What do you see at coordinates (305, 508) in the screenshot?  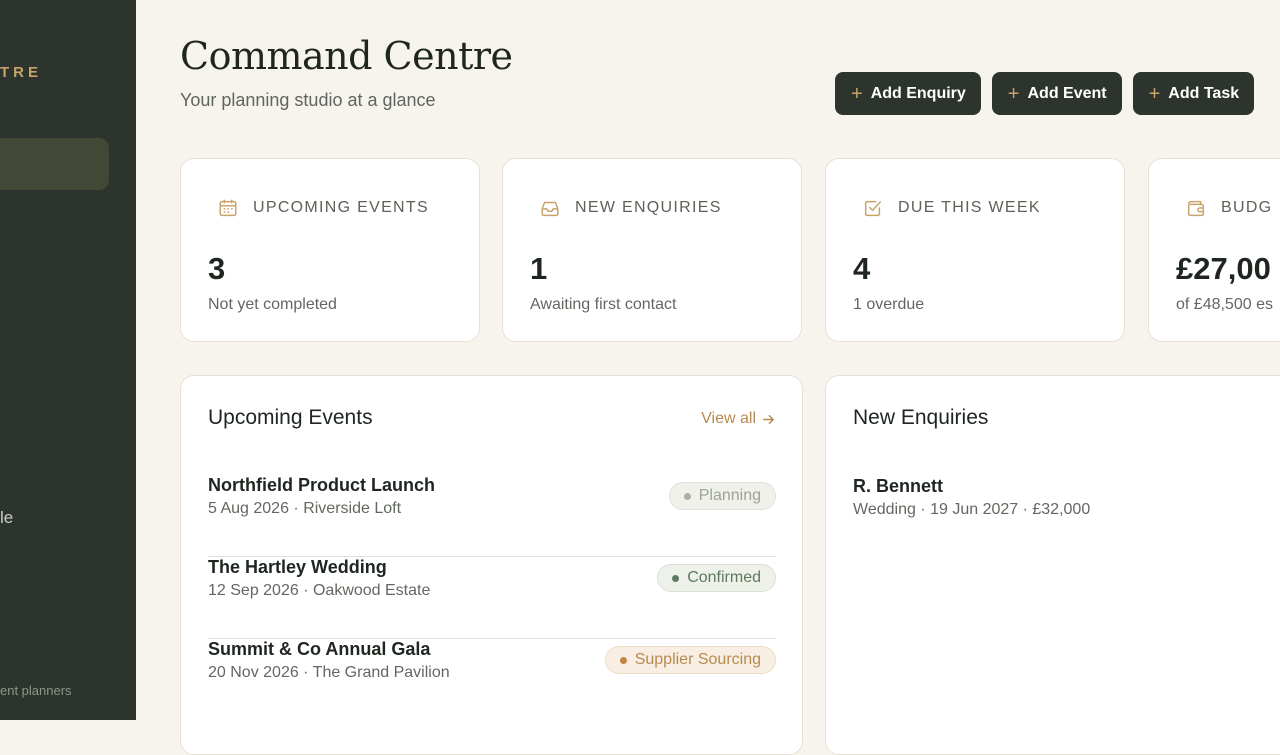 I see `event-meta: 5 Aug 2026 · Riverside Loft` at bounding box center [305, 508].